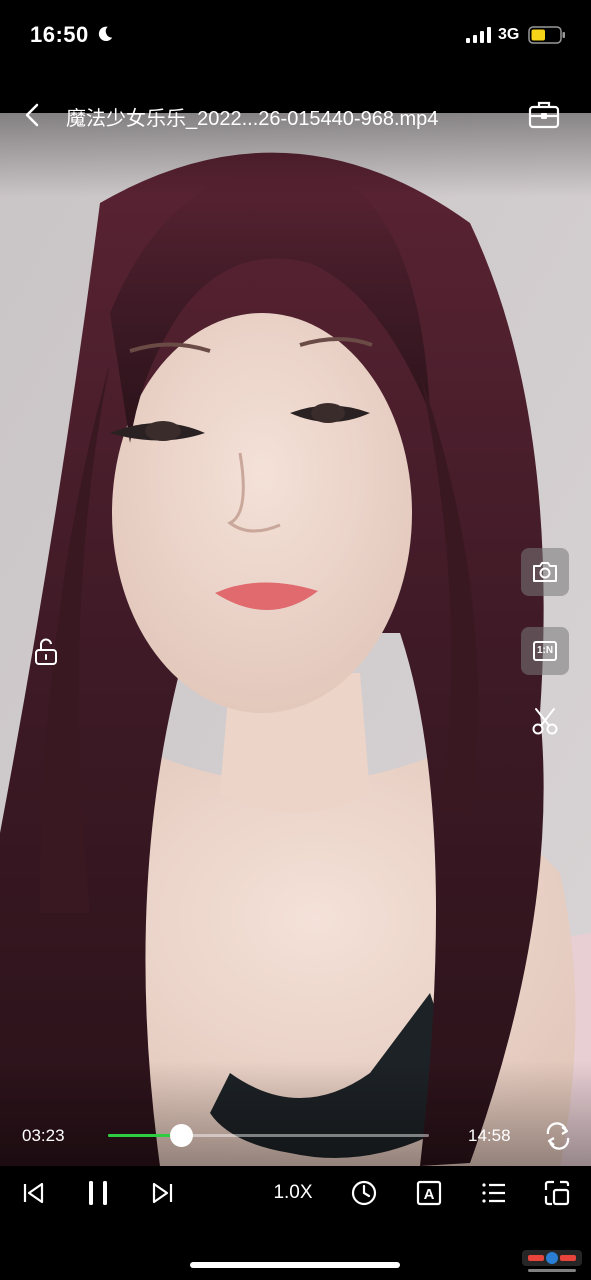 The height and width of the screenshot is (1280, 591). Describe the element at coordinates (509, 34) in the screenshot. I see `network-type: 3G` at that location.